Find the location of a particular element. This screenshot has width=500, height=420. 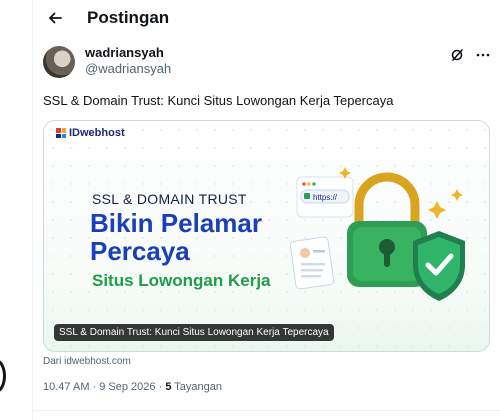

shield-check-icon is located at coordinates (439, 266).